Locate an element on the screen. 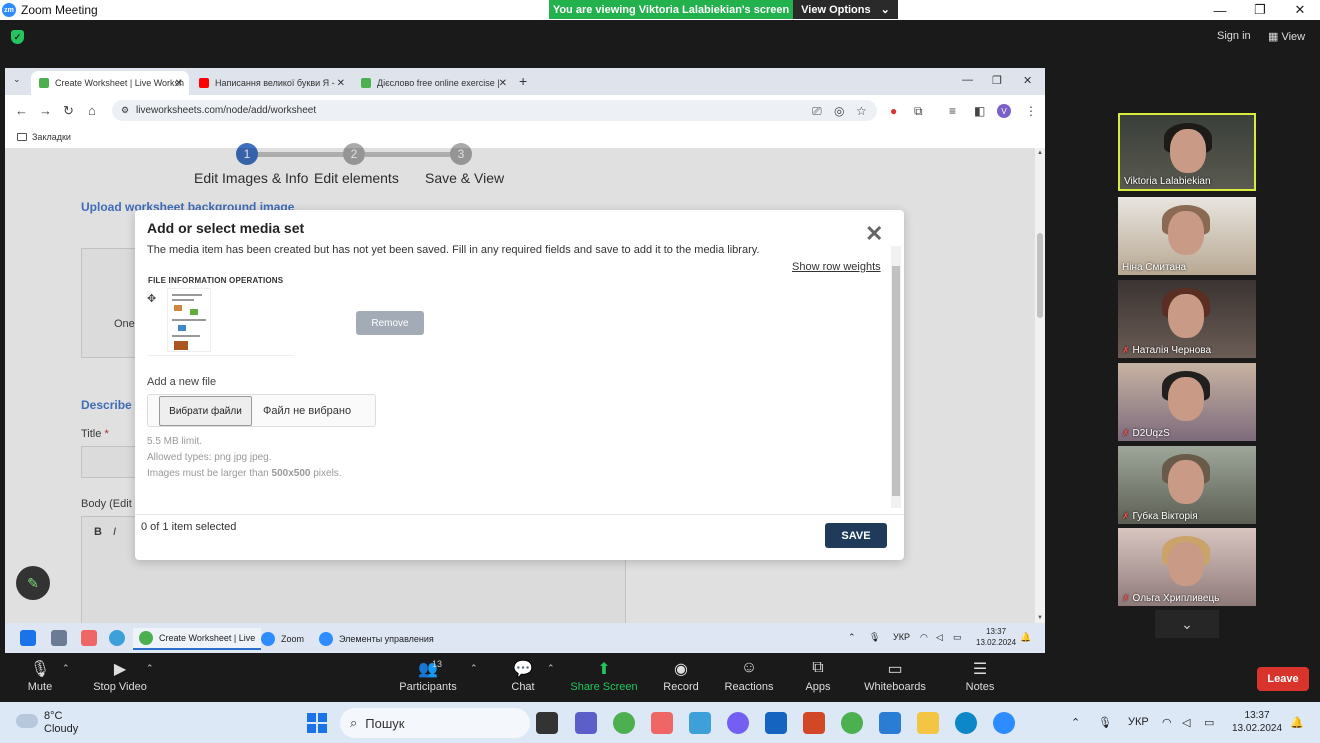  view-button: ▦ View is located at coordinates (1286, 36).